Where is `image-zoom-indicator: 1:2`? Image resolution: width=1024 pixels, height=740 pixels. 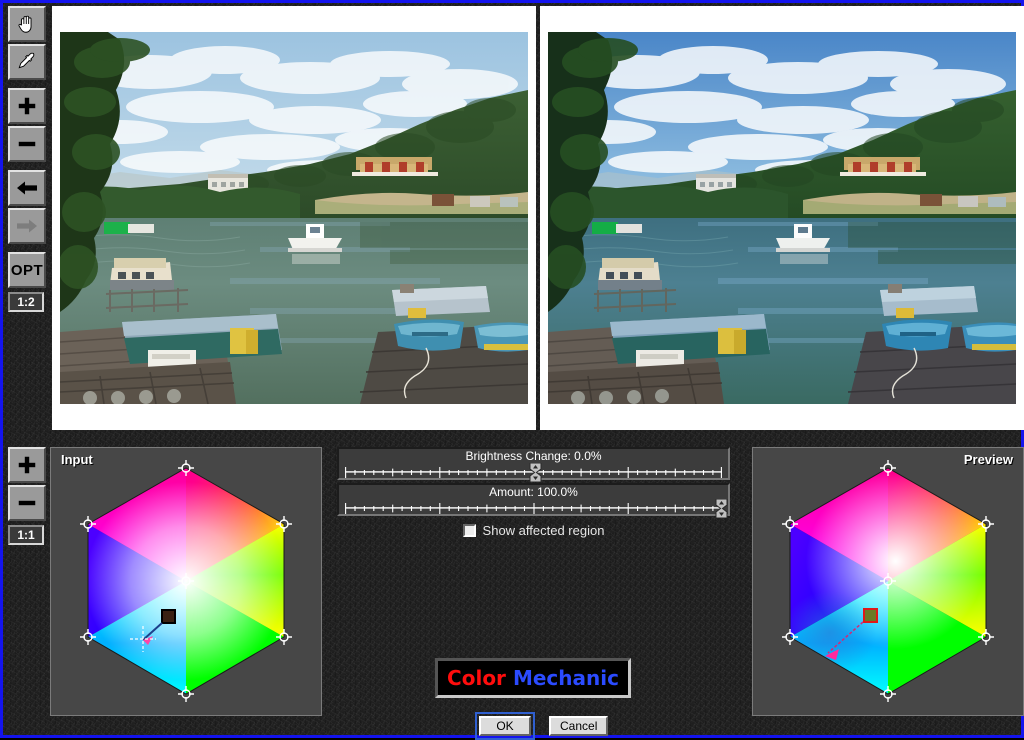
image-zoom-indicator: 1:2 is located at coordinates (26, 302).